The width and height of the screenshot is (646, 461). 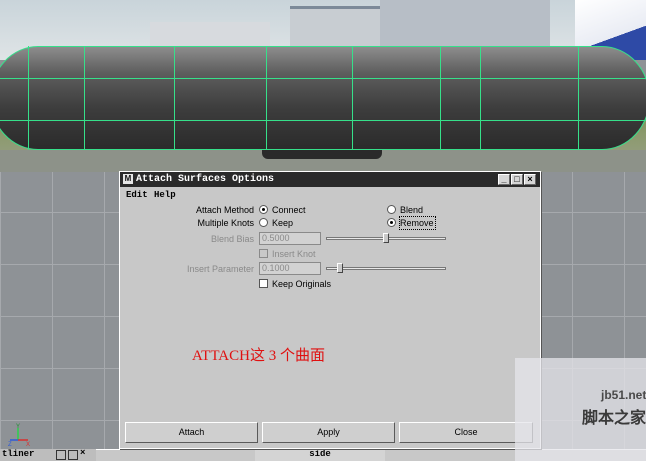 What do you see at coordinates (391, 209) in the screenshot?
I see `attach-method-blend-radio` at bounding box center [391, 209].